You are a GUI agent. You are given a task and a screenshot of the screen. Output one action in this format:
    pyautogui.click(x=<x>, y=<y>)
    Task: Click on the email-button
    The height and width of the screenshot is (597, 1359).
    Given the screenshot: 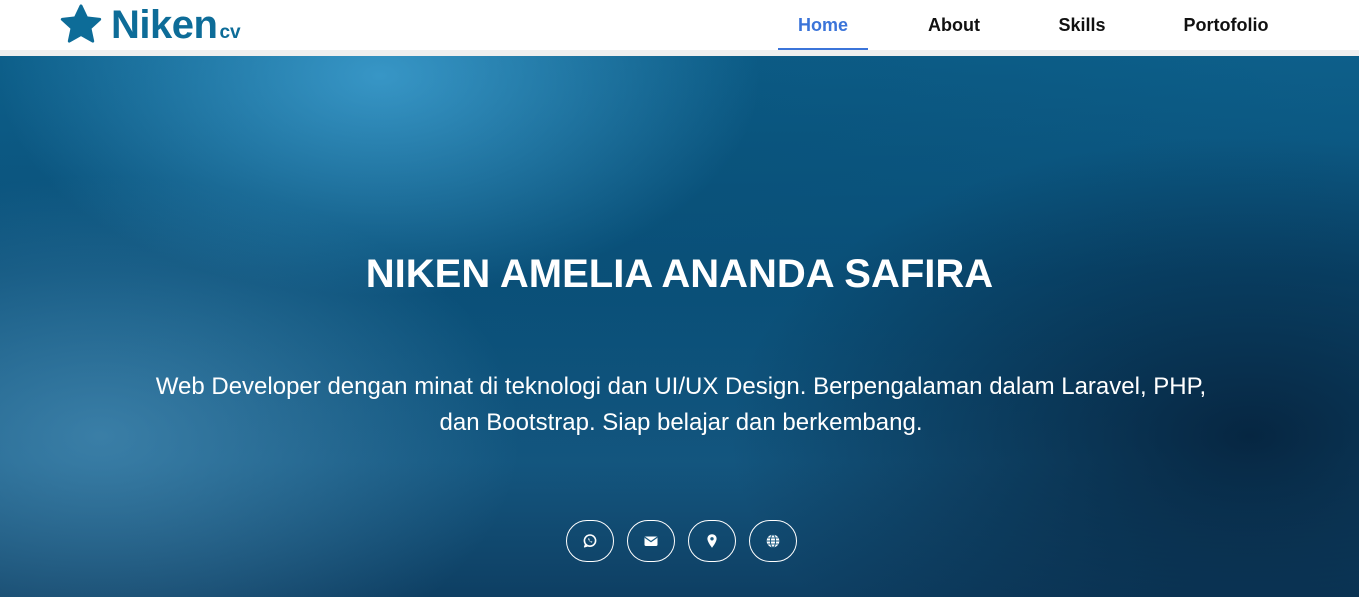 What is the action you would take?
    pyautogui.click(x=651, y=541)
    